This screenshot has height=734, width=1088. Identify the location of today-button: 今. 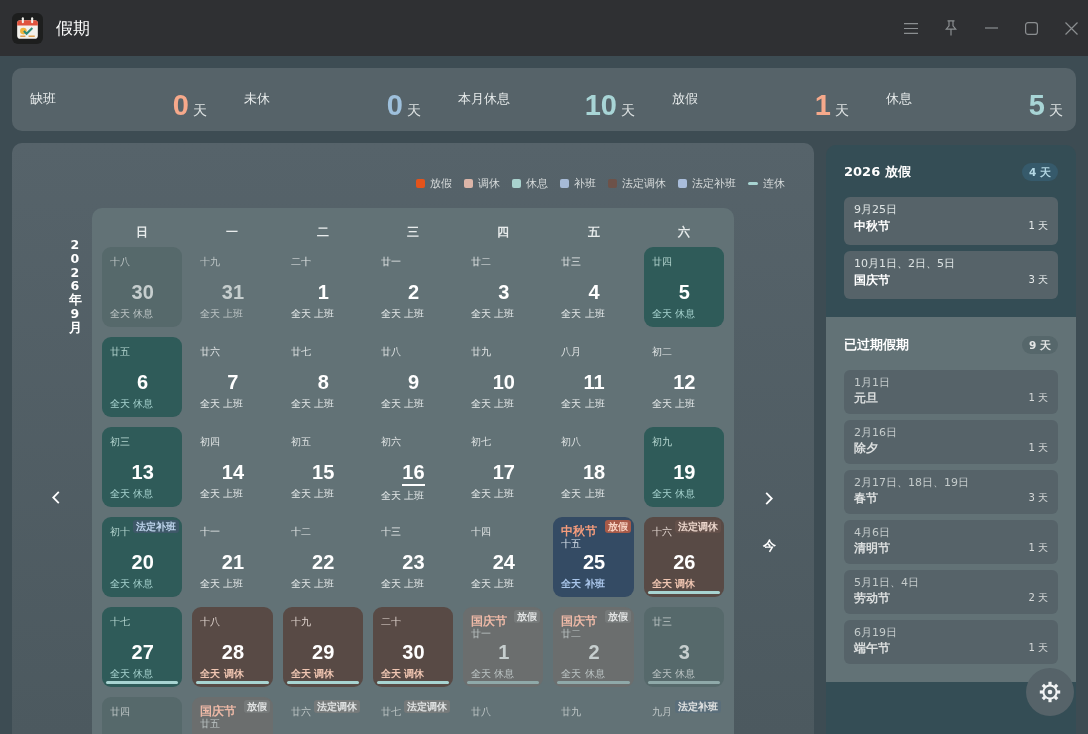
(769, 545).